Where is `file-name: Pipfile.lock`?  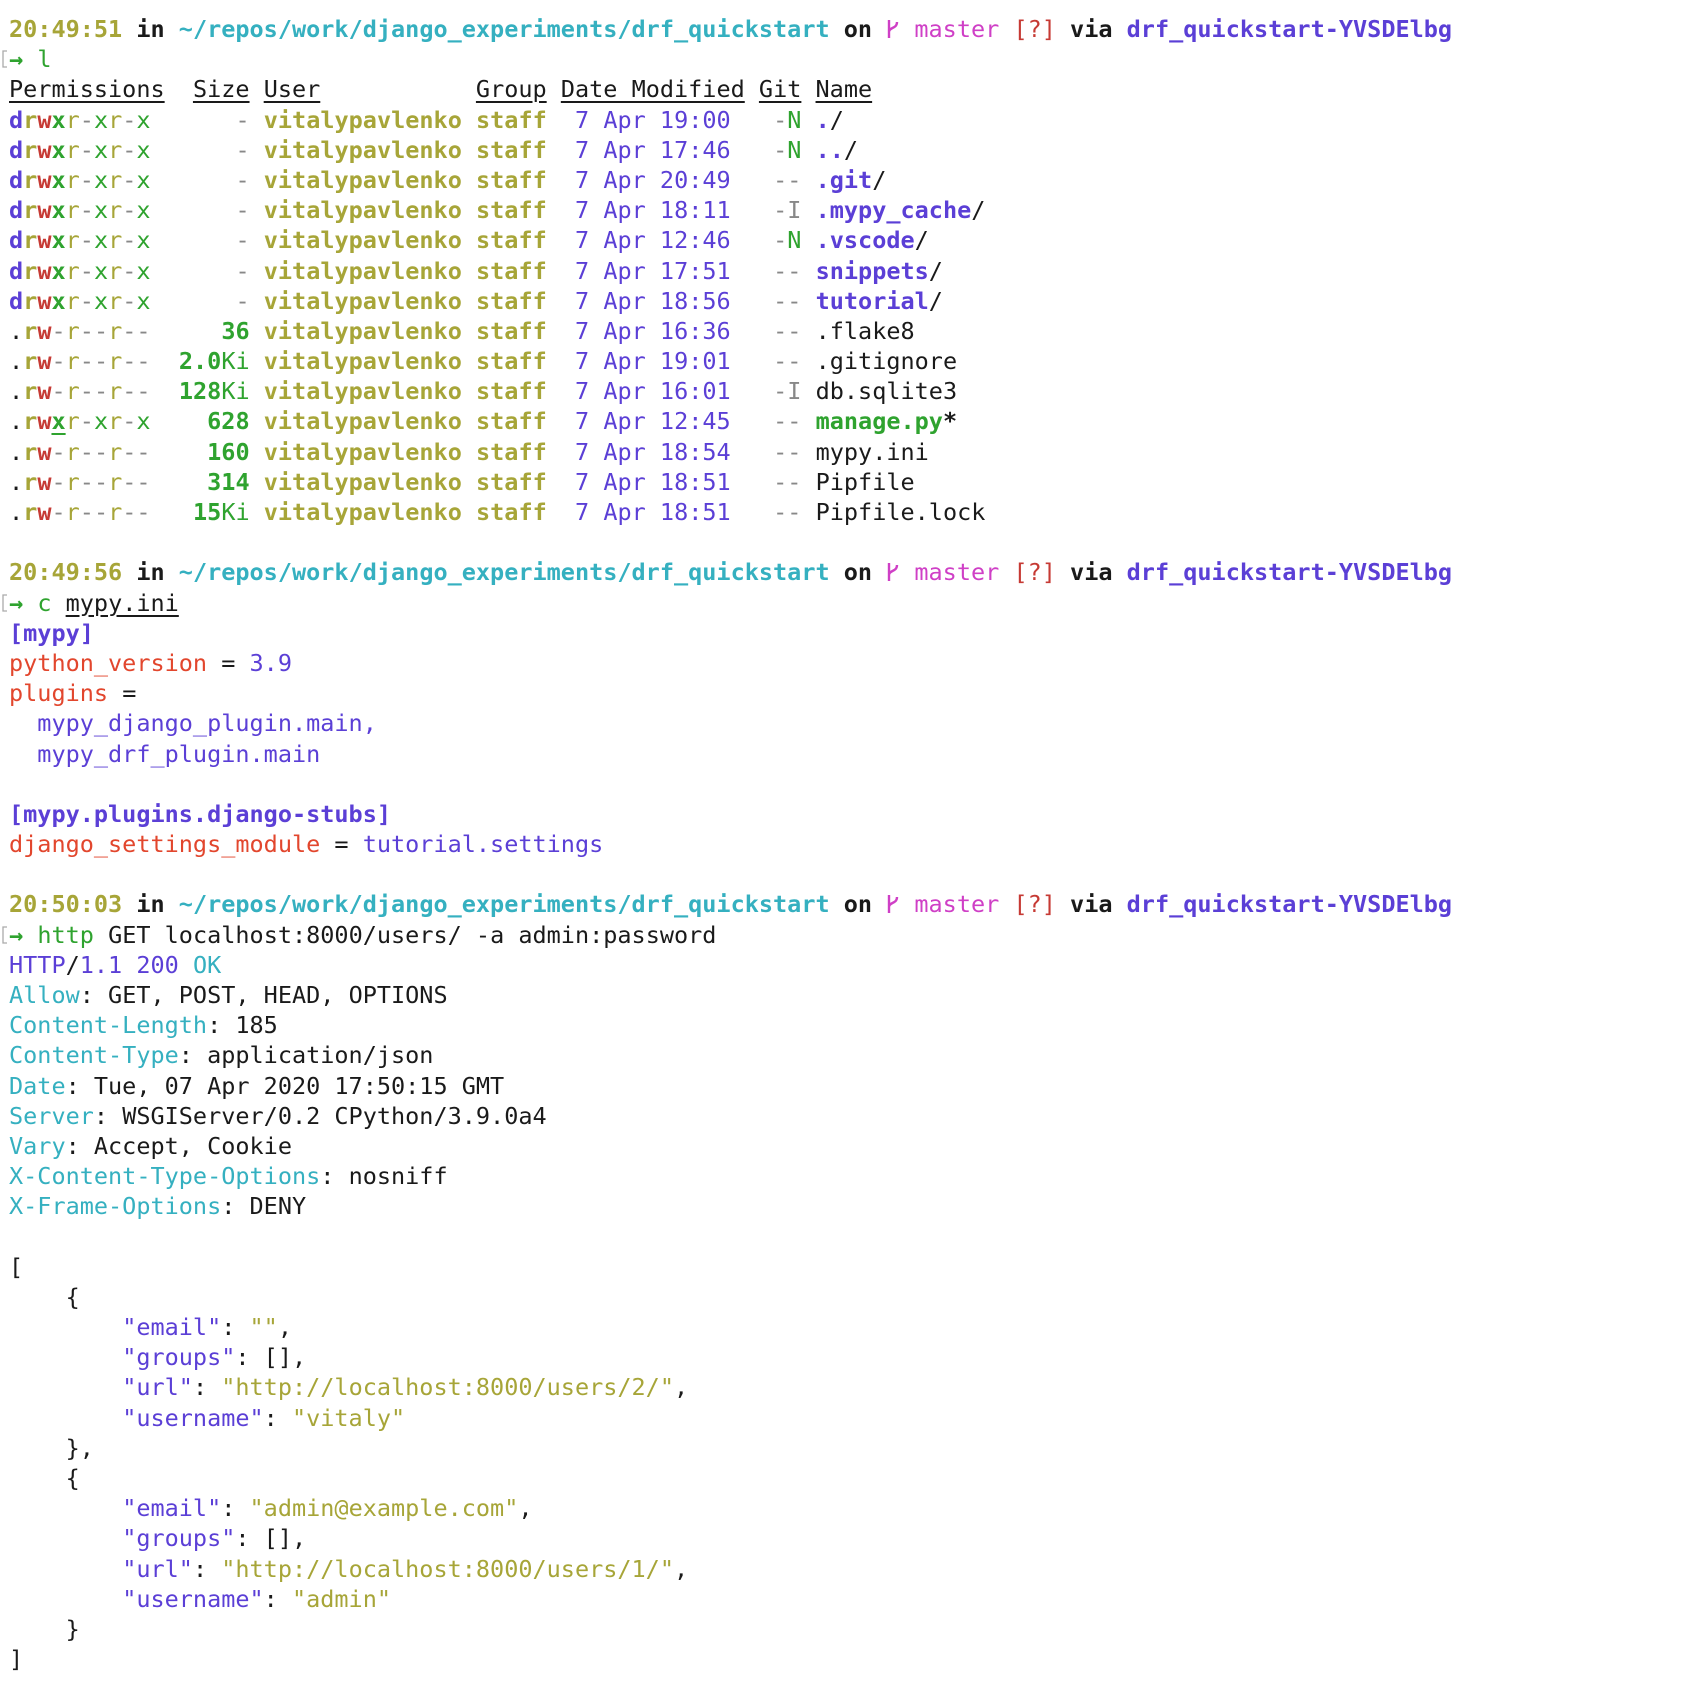 file-name: Pipfile.lock is located at coordinates (901, 512).